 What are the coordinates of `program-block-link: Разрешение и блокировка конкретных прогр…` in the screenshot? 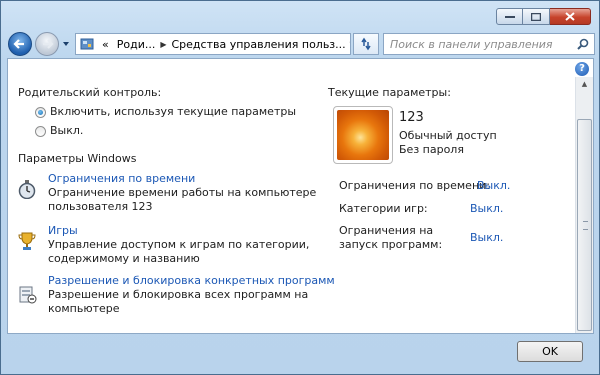 It's located at (191, 280).